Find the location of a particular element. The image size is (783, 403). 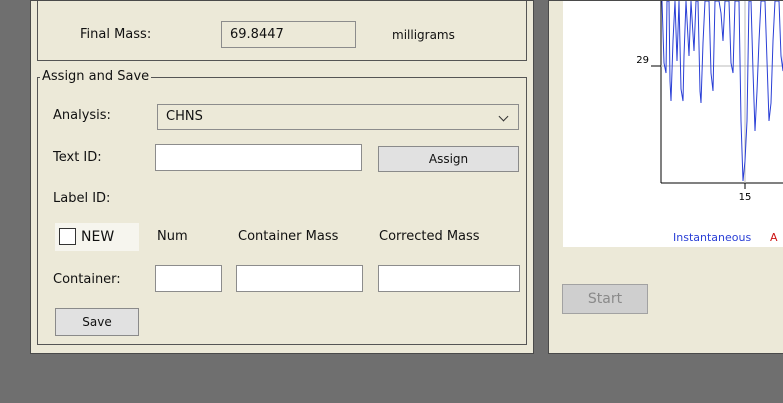

corrected-mass-input is located at coordinates (449, 278).